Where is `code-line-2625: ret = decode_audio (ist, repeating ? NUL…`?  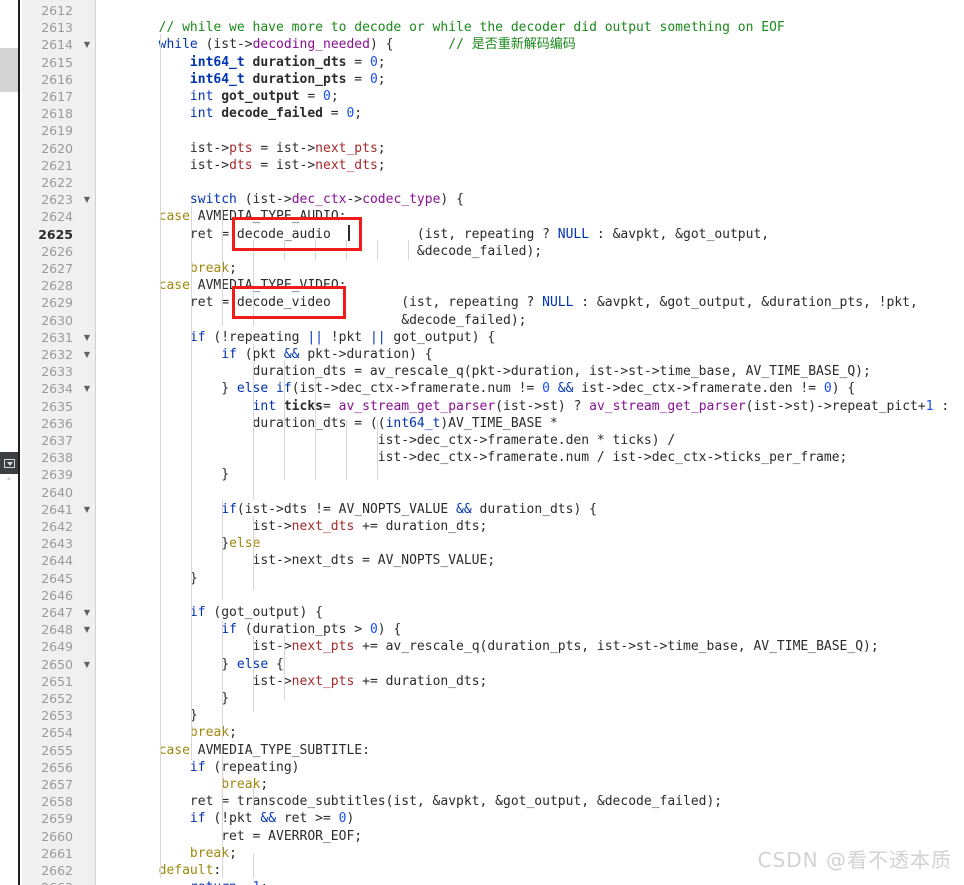
code-line-2625: ret = decode_audio (ist, repeating ? NUL… is located at coordinates (530, 234).